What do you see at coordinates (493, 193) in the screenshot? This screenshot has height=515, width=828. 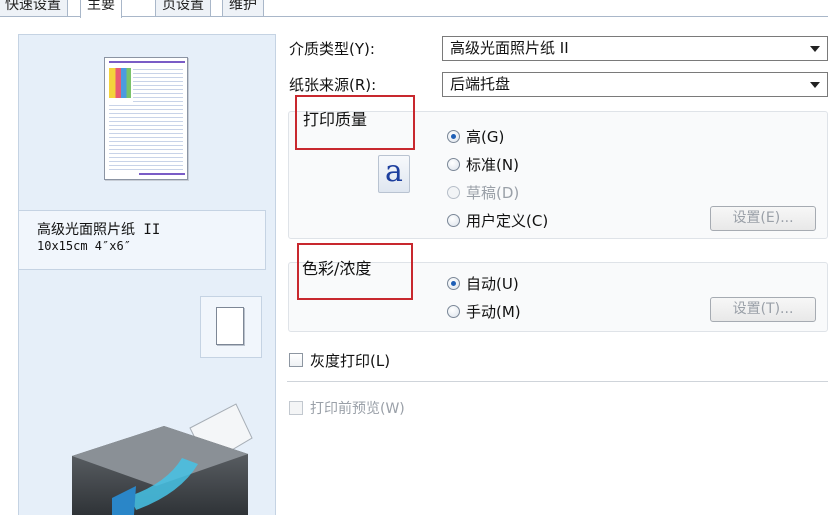 I see `quality-draft-label: 草稿(D)` at bounding box center [493, 193].